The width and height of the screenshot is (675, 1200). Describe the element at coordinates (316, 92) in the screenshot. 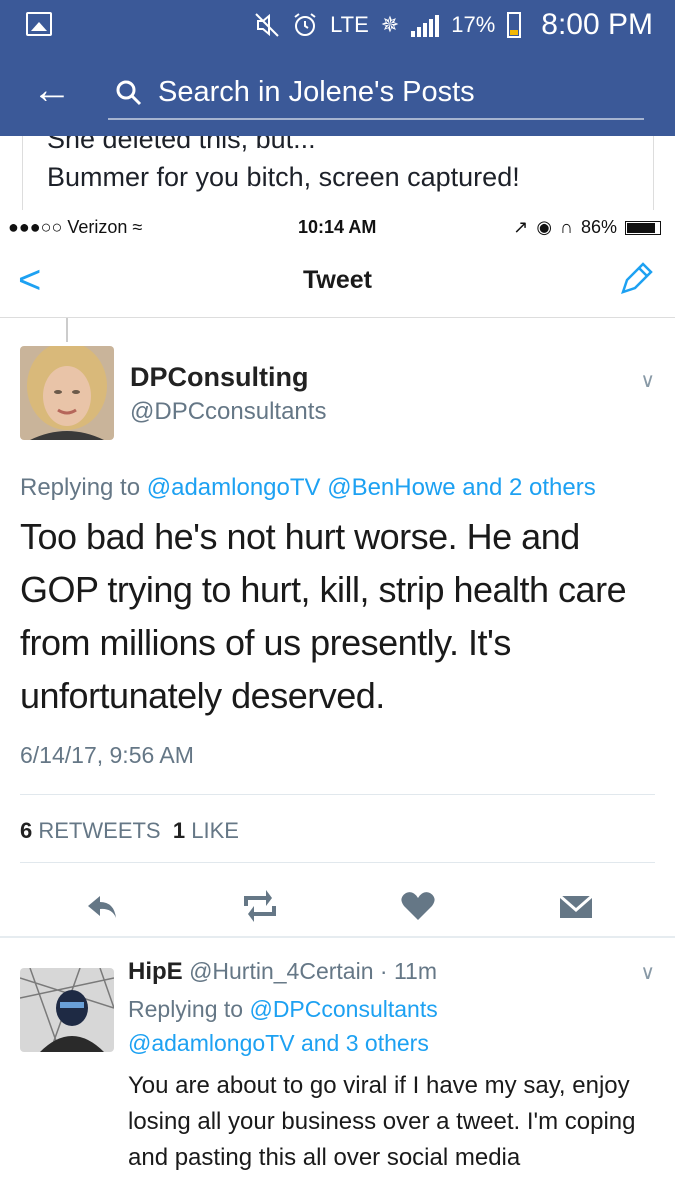

I see `search-placeholder: Search in Jolene's Posts` at that location.